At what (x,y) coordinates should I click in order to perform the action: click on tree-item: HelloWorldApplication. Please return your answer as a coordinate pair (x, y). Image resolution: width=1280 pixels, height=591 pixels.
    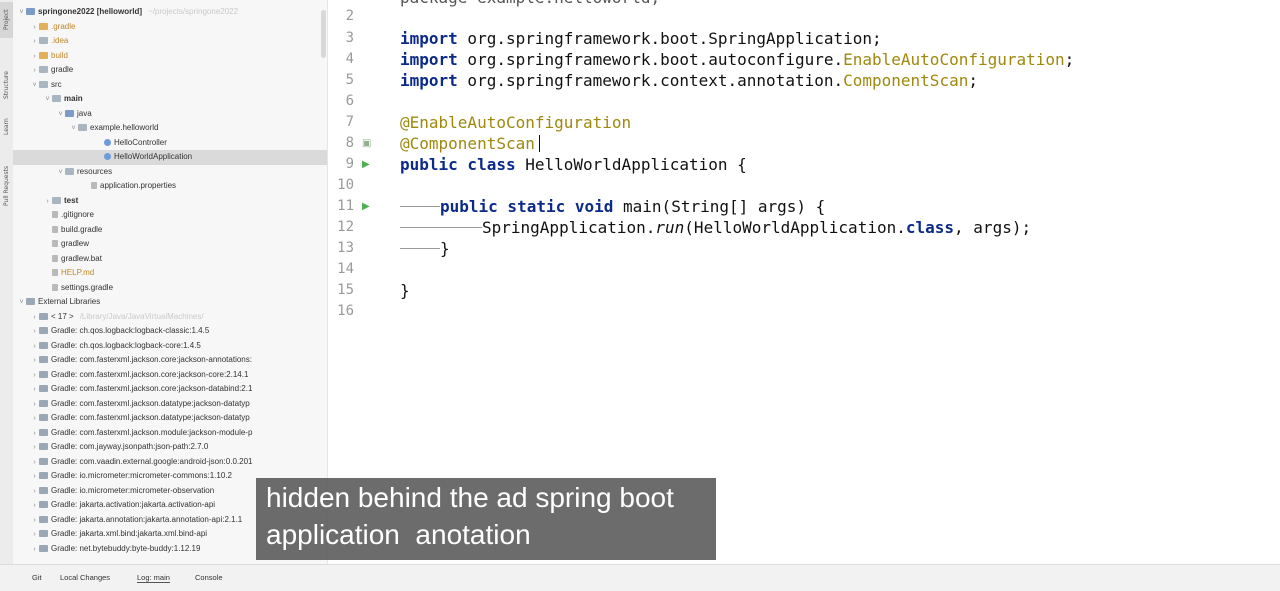
    Looking at the image, I should click on (170, 157).